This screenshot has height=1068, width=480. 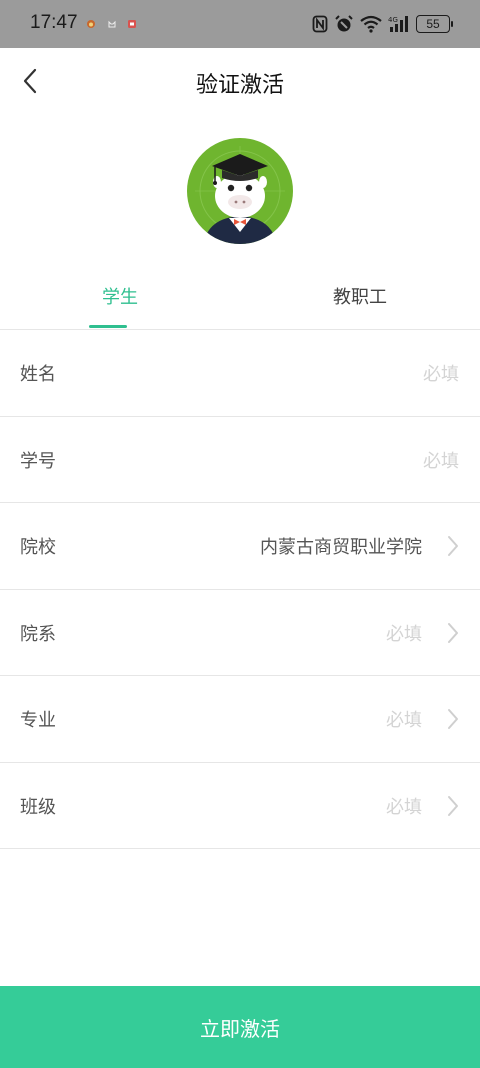 I want to click on activate-button: 立即激活, so click(x=240, y=1027).